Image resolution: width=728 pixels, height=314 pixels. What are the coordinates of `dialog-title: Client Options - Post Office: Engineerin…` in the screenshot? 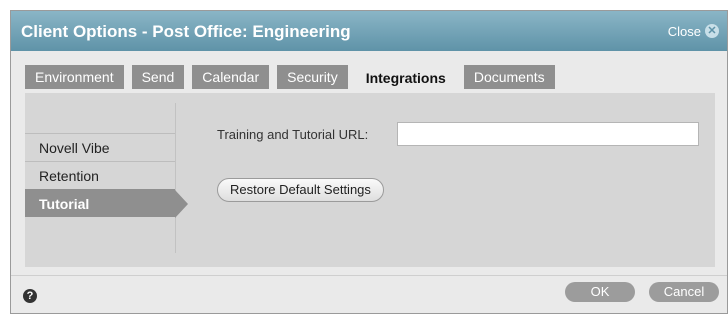 It's located at (186, 31).